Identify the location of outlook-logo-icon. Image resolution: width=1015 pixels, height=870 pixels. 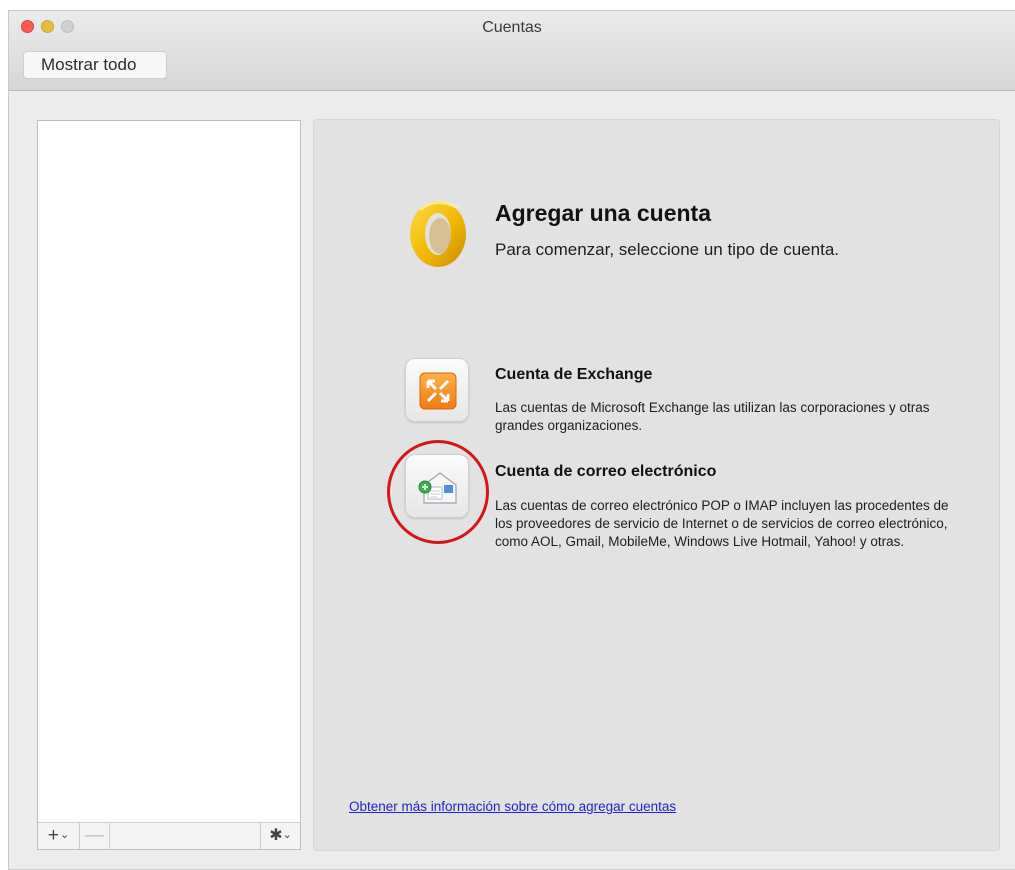
(438, 234).